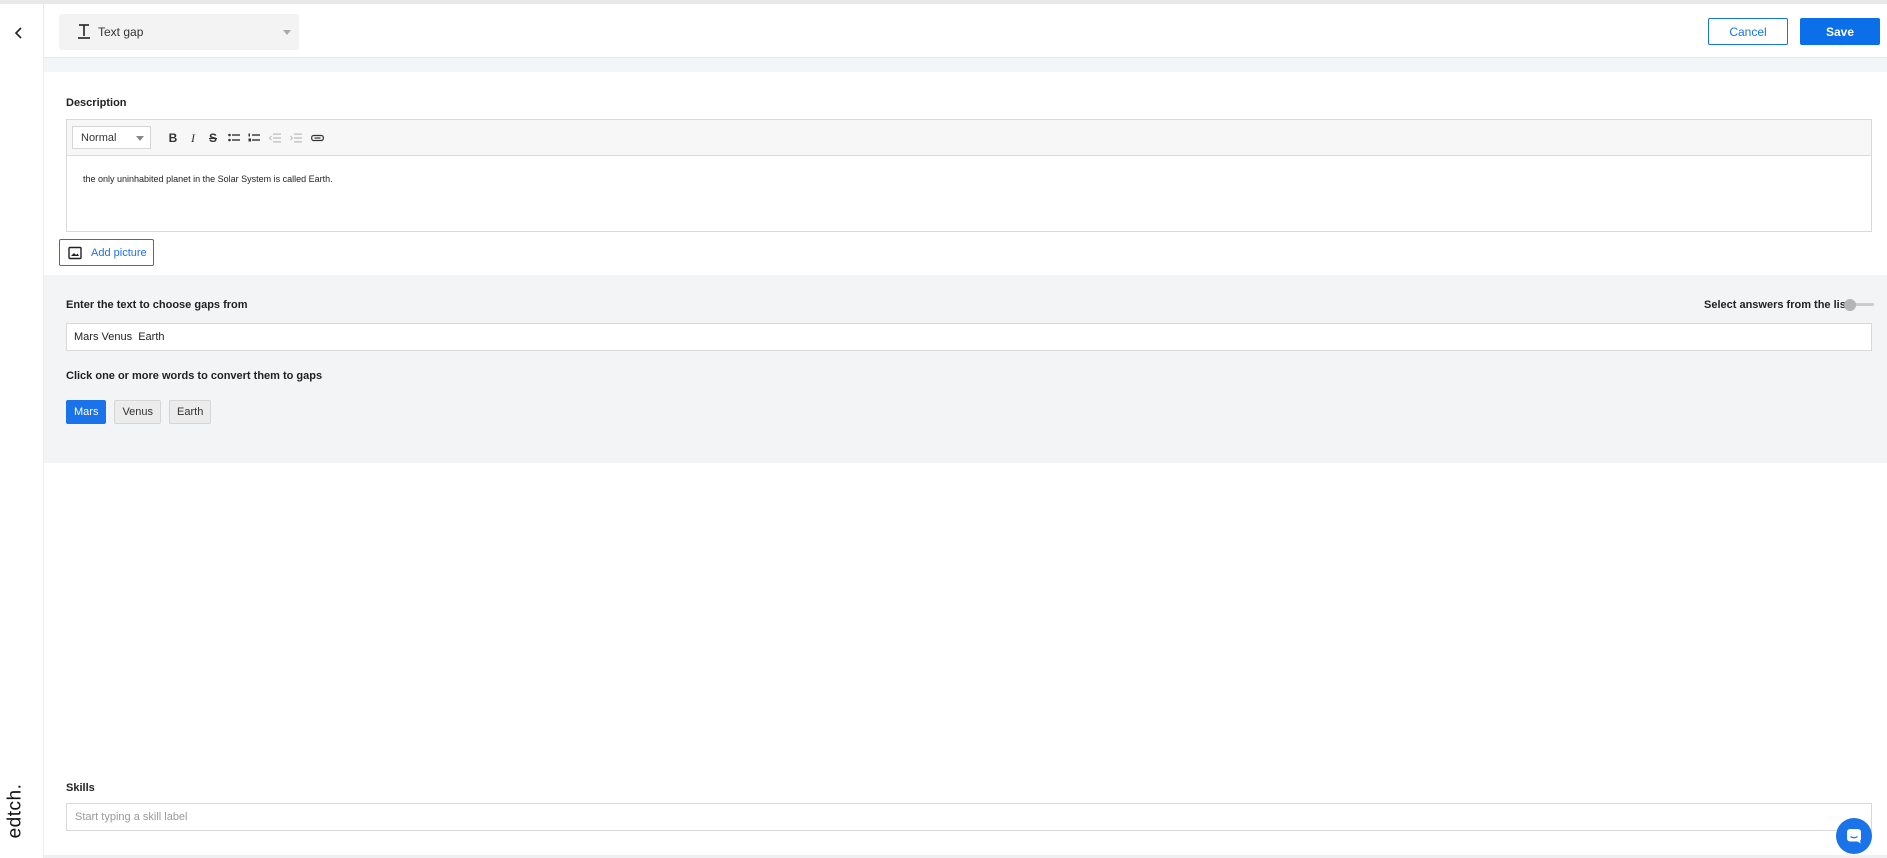 Image resolution: width=1887 pixels, height=858 pixels. I want to click on word-chip-venus: Venus, so click(138, 412).